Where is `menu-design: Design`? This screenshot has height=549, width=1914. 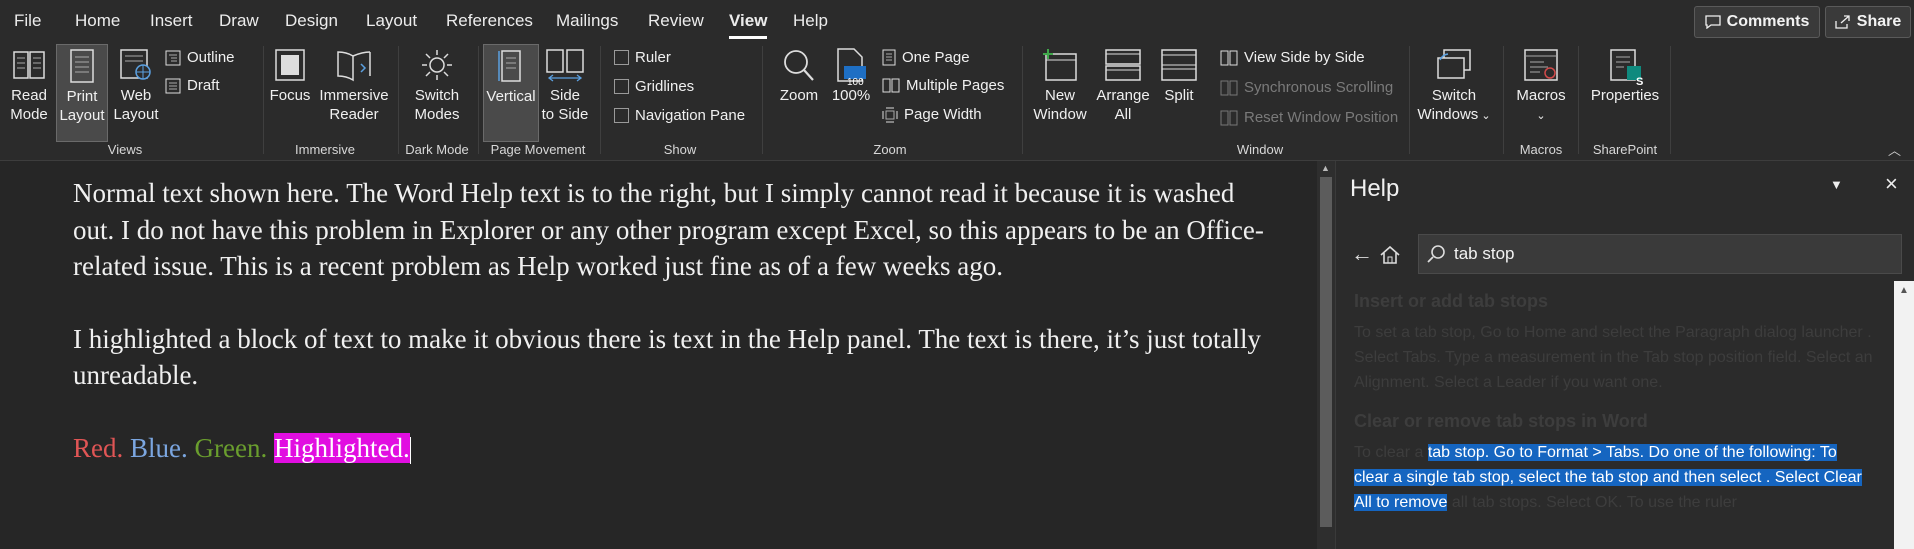 menu-design: Design is located at coordinates (311, 21).